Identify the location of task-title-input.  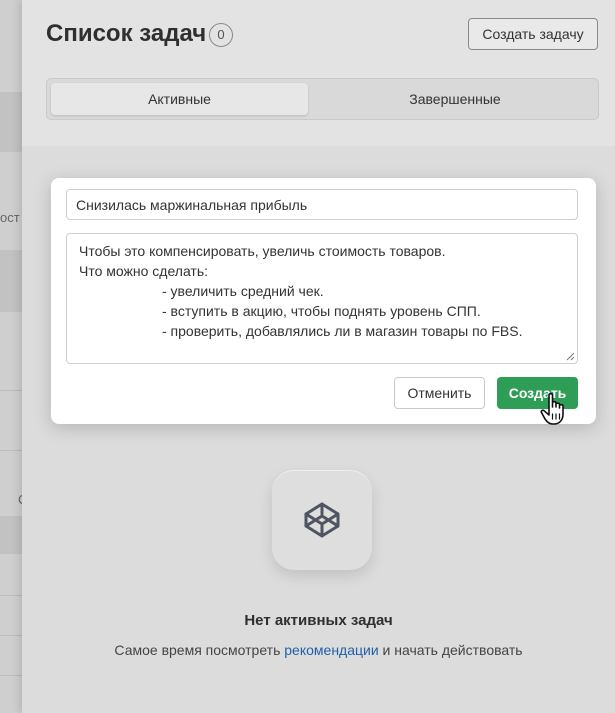
(322, 204).